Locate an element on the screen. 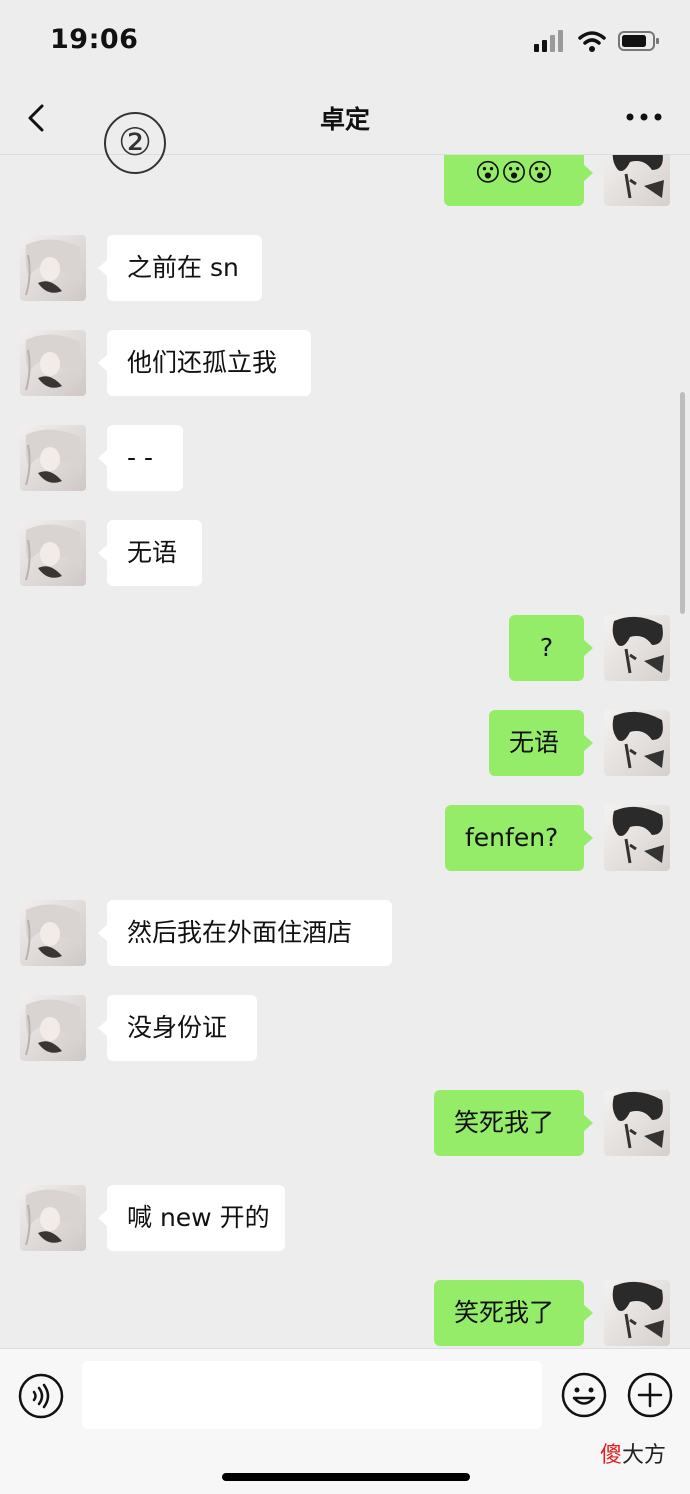  status-icons is located at coordinates (597, 41).